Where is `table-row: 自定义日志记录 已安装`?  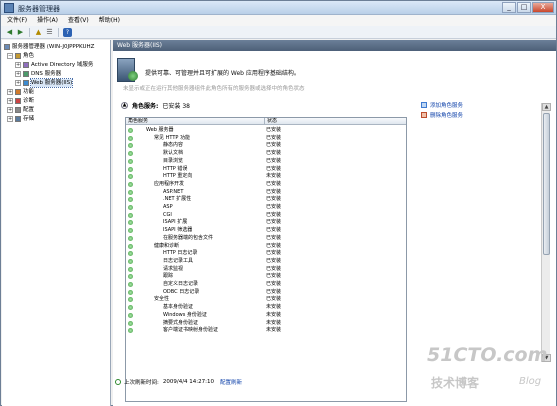
table-row: 自定义日志记录 已安装 is located at coordinates (266, 284).